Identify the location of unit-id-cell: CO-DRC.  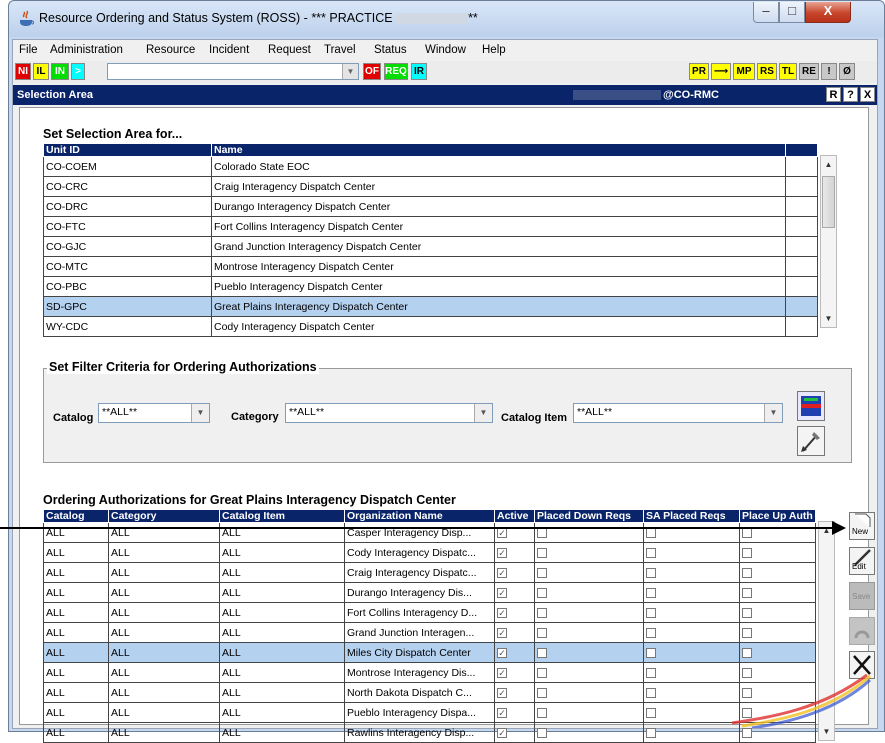
(127, 206).